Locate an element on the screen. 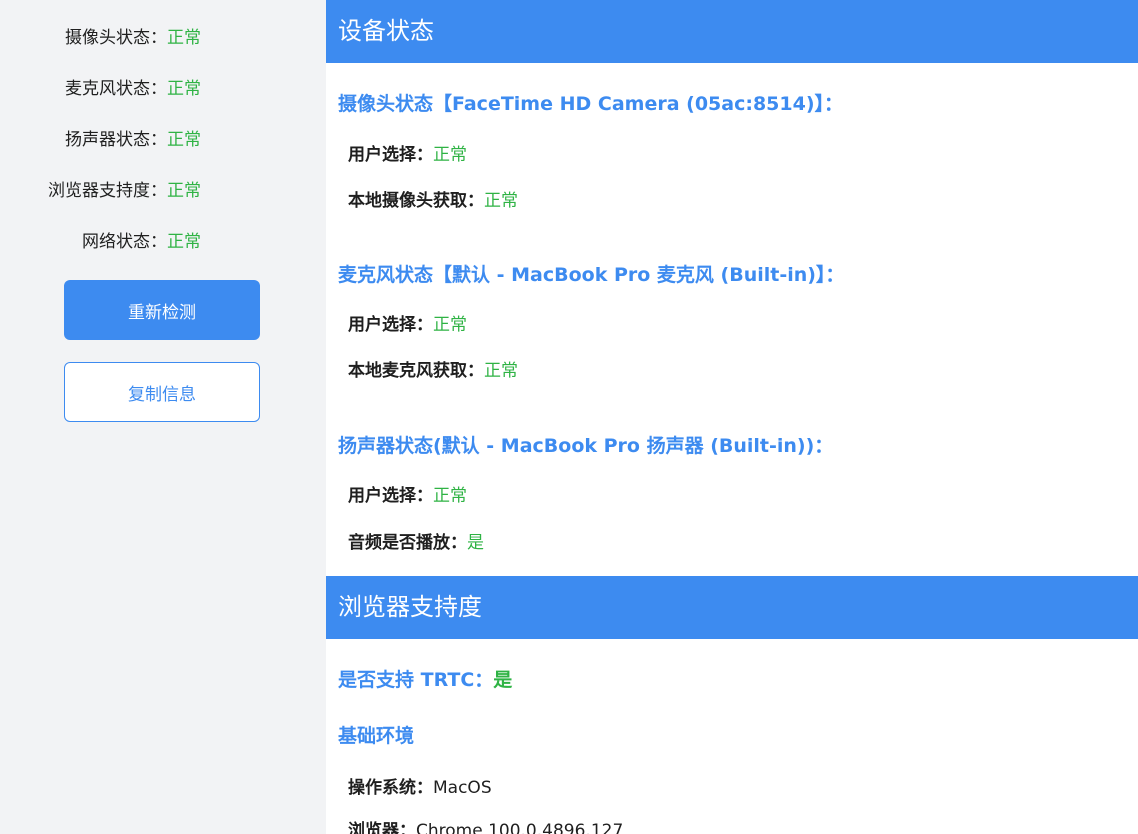  browser-info: 浏览器：Chrome 100.0.4896.127 is located at coordinates (485, 826).